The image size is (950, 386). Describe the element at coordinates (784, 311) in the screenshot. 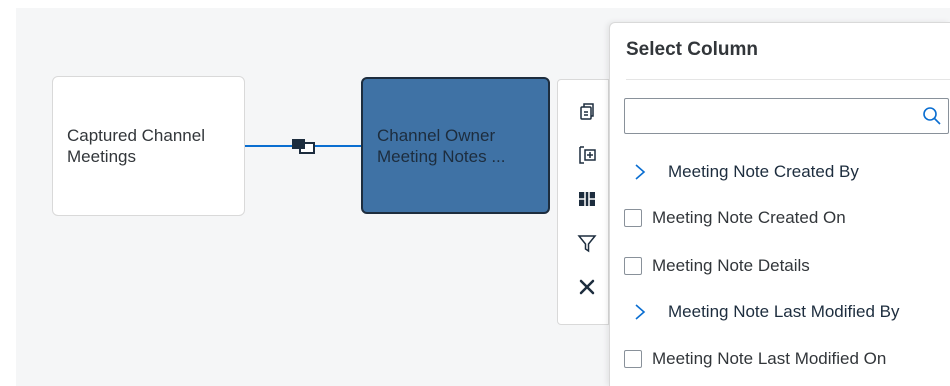

I see `column-label: Meeting Note Last Modified By` at that location.